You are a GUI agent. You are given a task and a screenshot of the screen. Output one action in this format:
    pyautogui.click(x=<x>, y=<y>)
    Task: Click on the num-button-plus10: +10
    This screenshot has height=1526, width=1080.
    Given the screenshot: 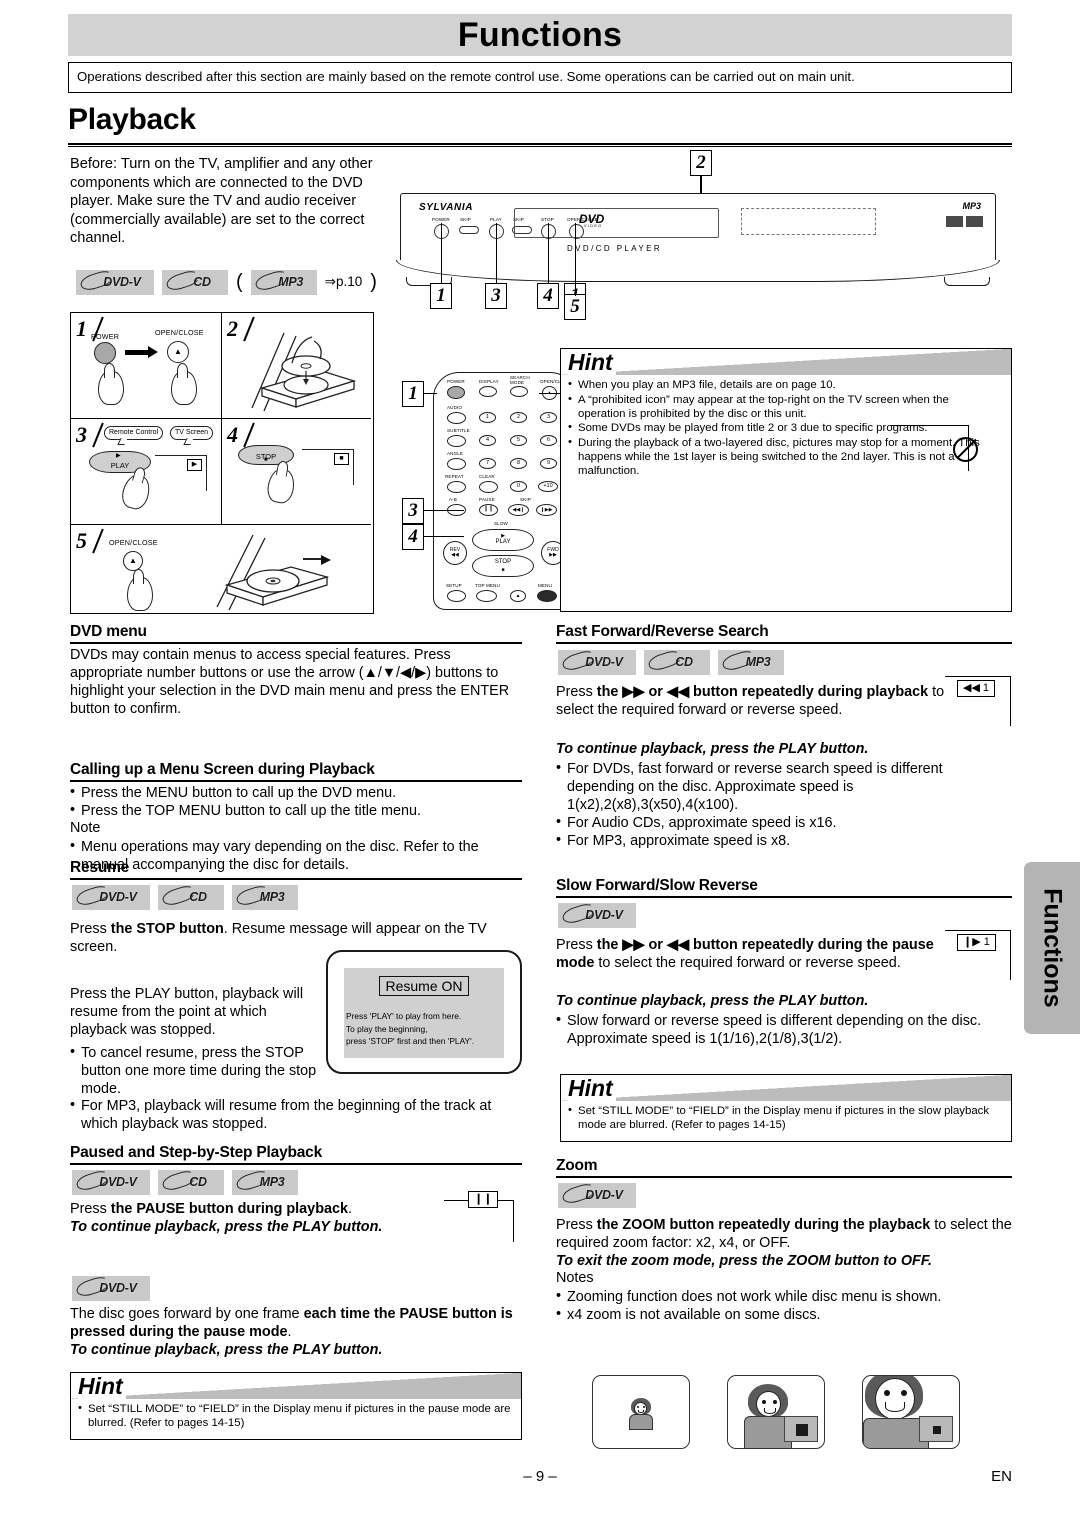 What is the action you would take?
    pyautogui.click(x=548, y=486)
    